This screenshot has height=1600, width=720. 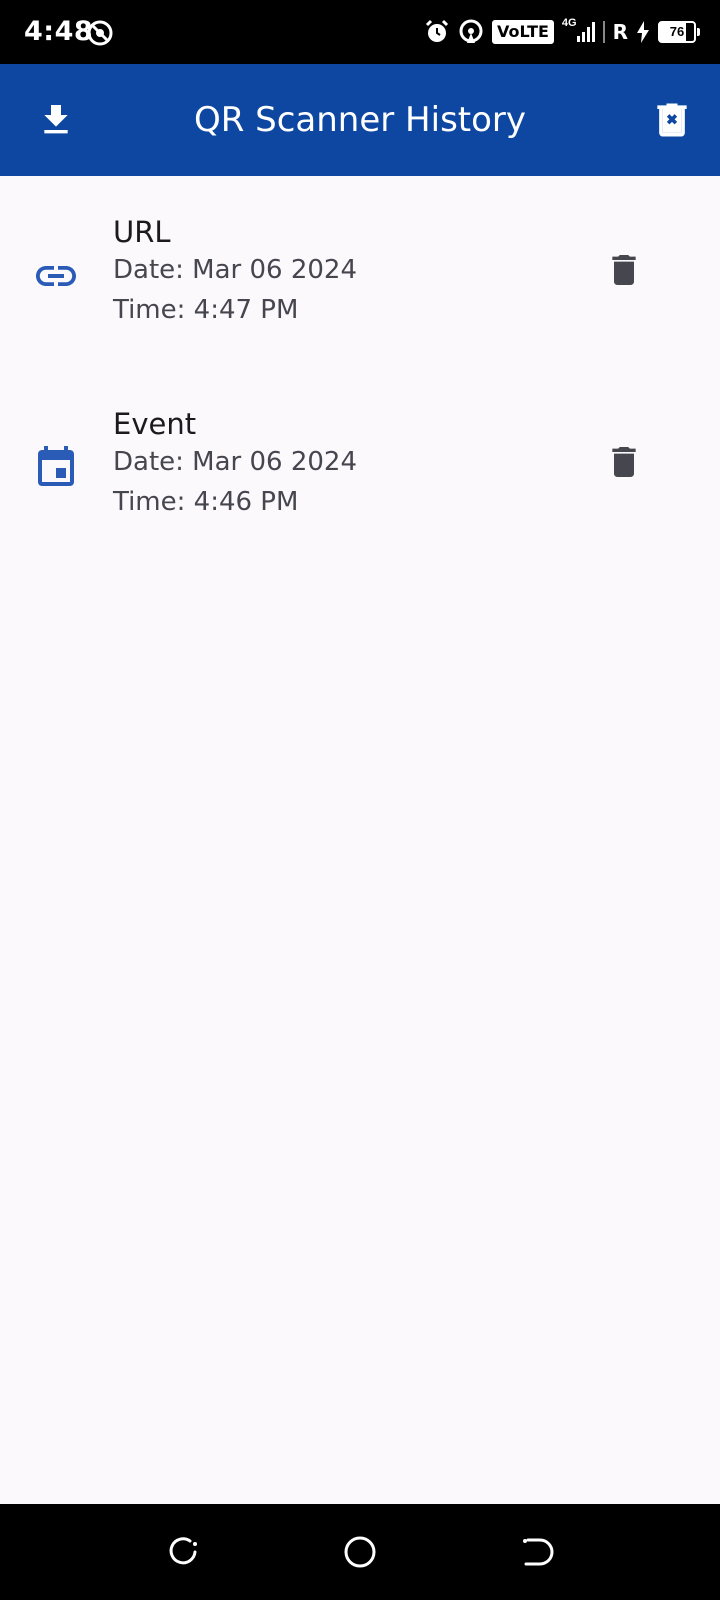 I want to click on volte-badge: VoLTE, so click(x=523, y=32).